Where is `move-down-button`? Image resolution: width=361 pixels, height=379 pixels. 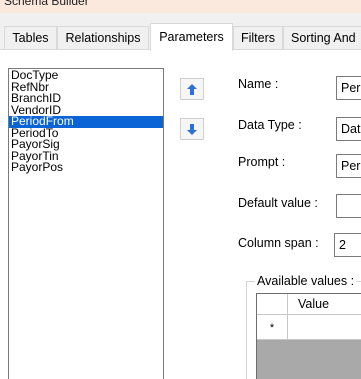 move-down-button is located at coordinates (192, 129).